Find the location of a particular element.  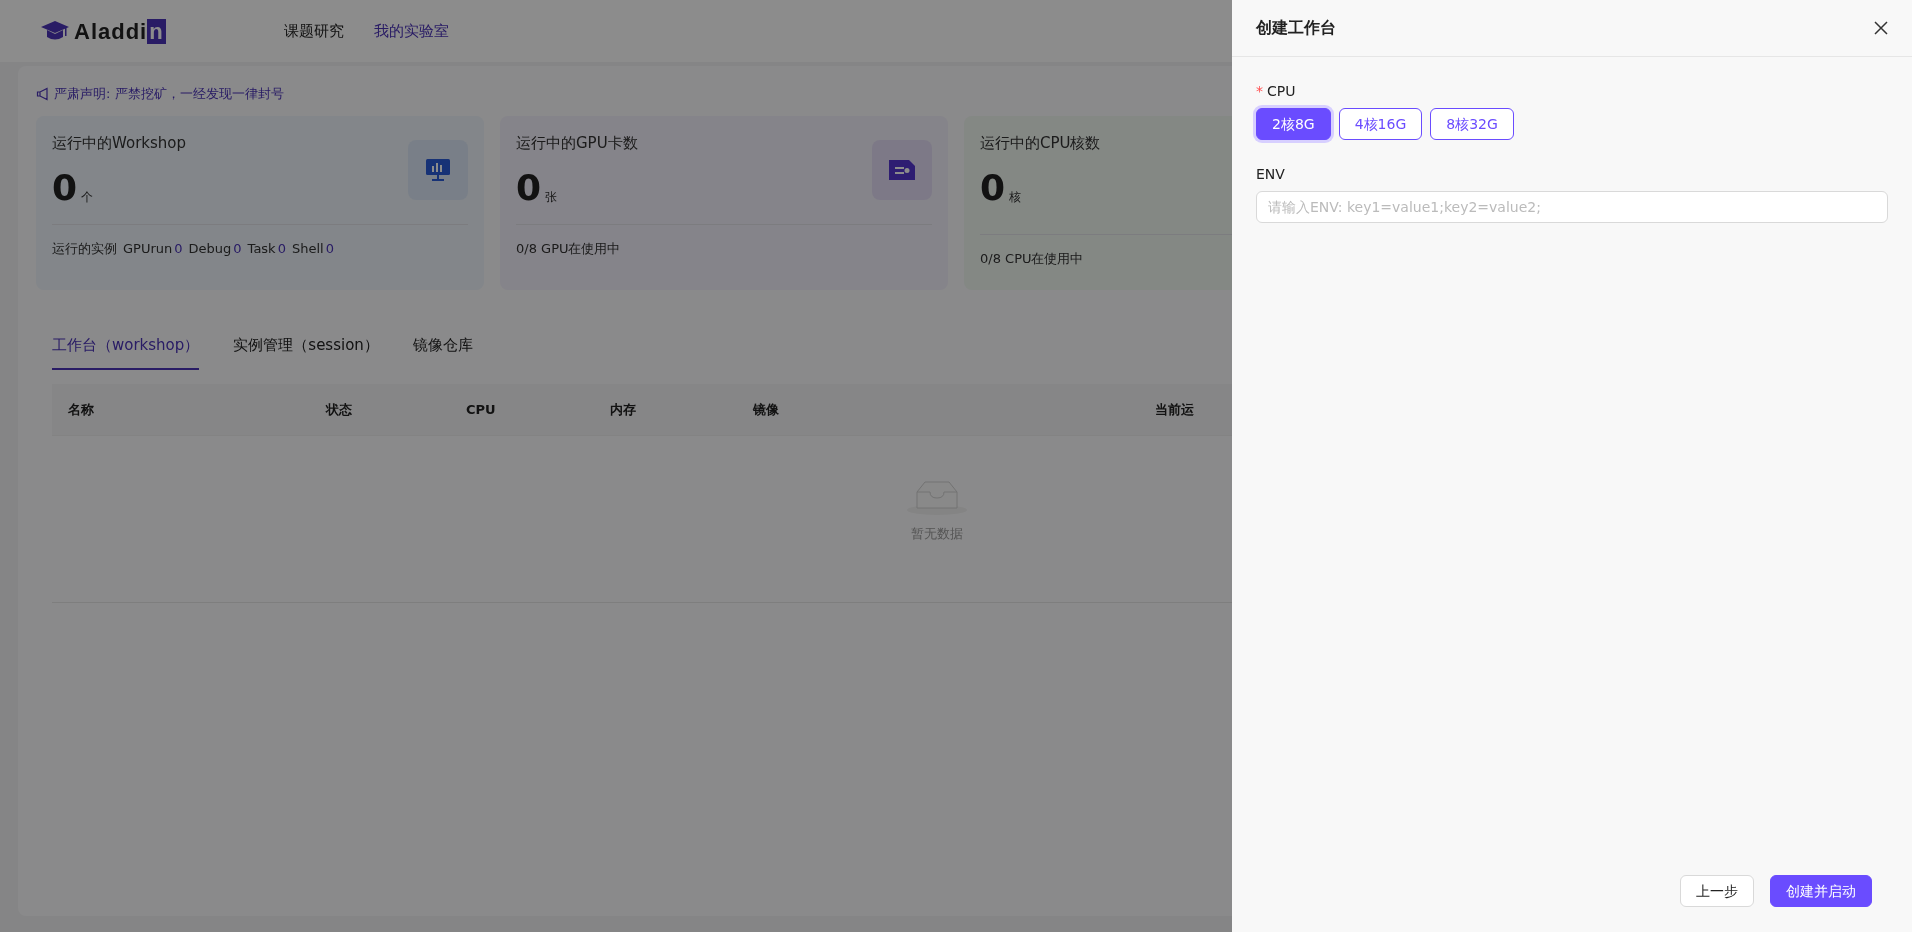

stat-title: 运行中的CPU核数 is located at coordinates (1040, 143).